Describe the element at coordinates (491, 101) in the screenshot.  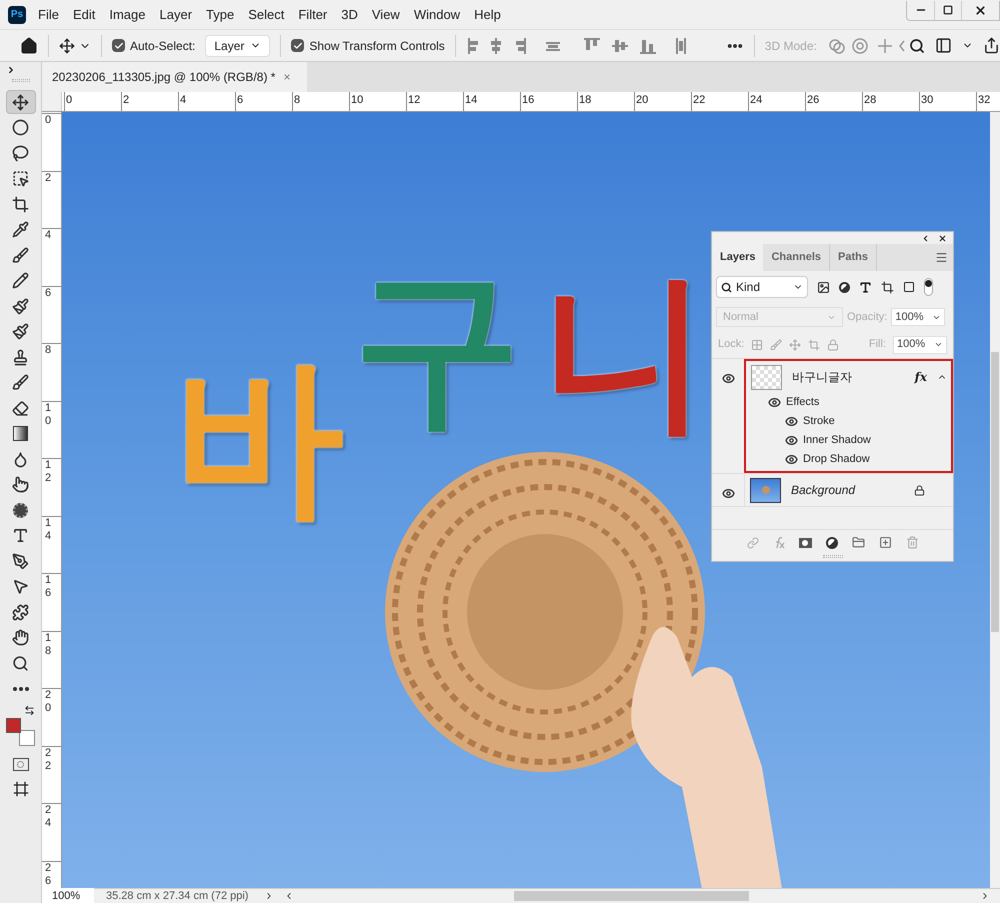
I see `ruler-label: 14` at that location.